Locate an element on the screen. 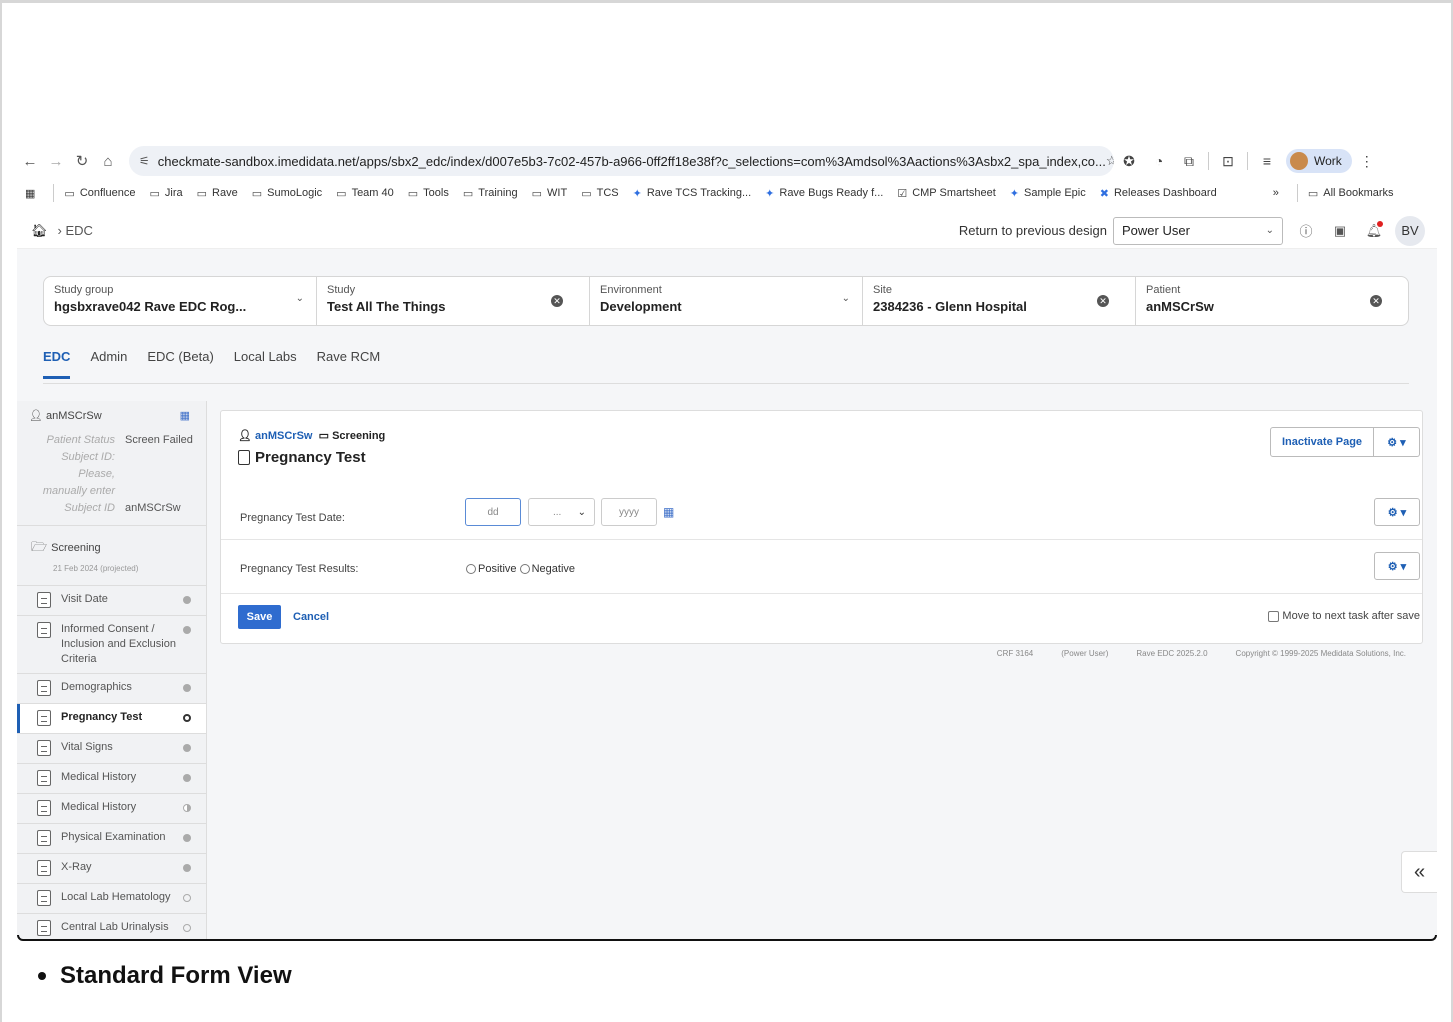 The width and height of the screenshot is (1453, 1022). smartsheet-icon: ☑ is located at coordinates (902, 193).